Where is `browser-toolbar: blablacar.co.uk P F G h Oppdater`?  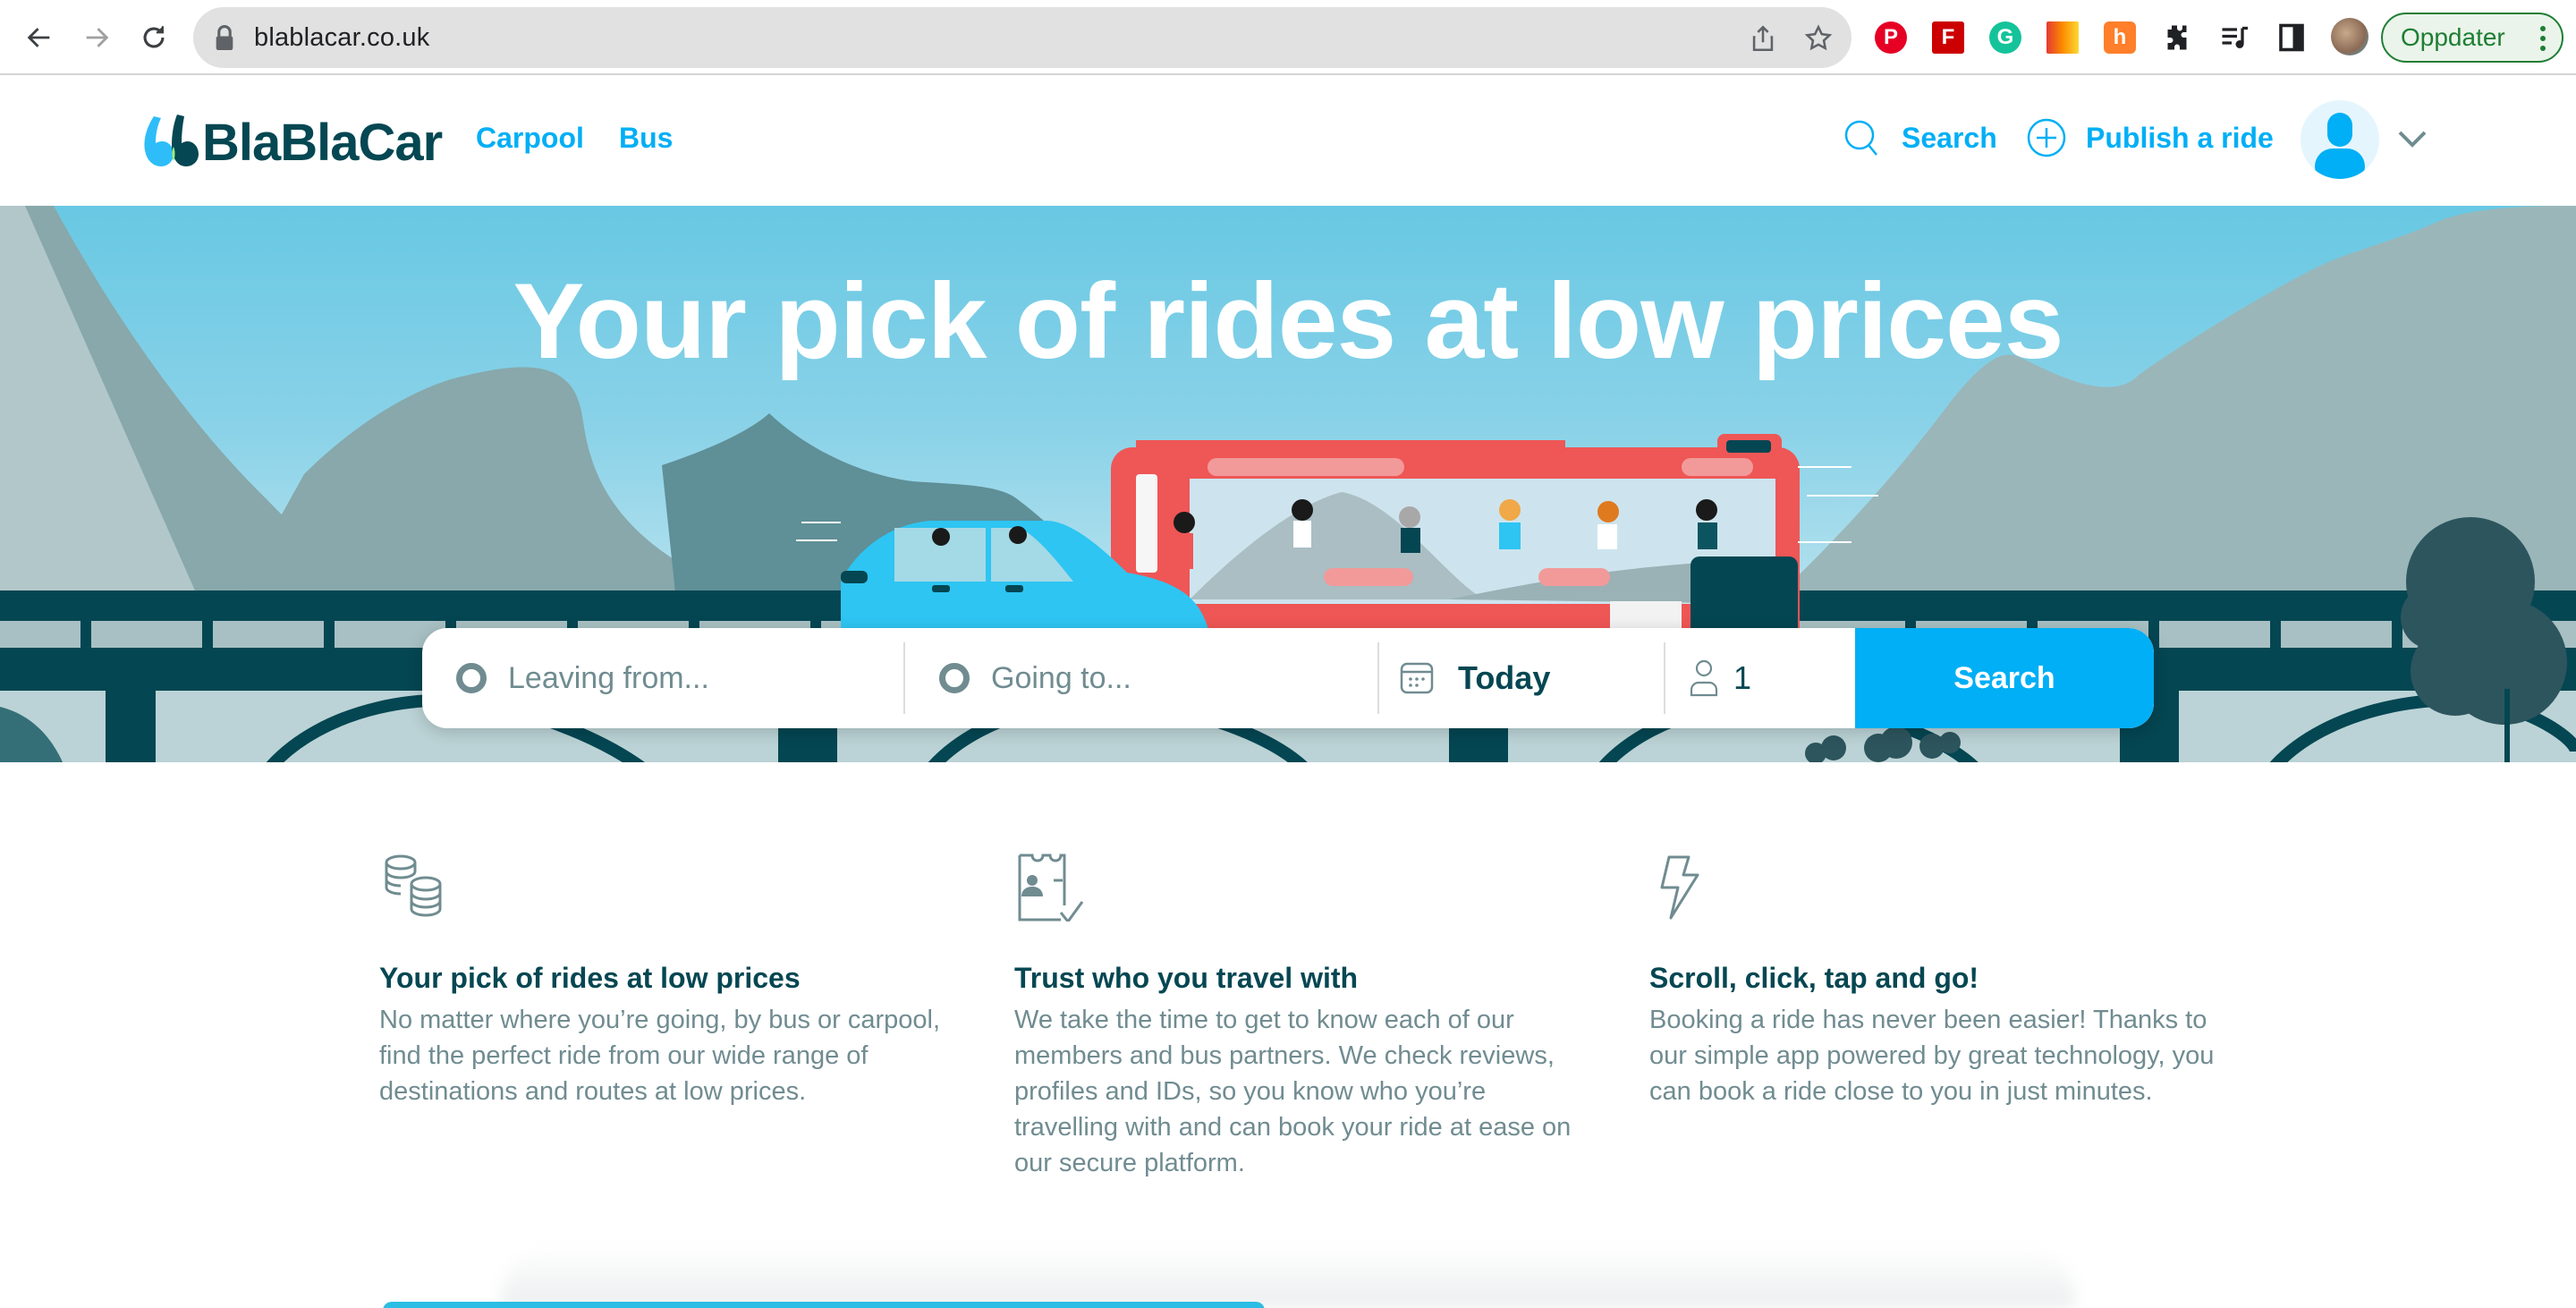
browser-toolbar: blablacar.co.uk P F G h Oppdater is located at coordinates (1288, 37).